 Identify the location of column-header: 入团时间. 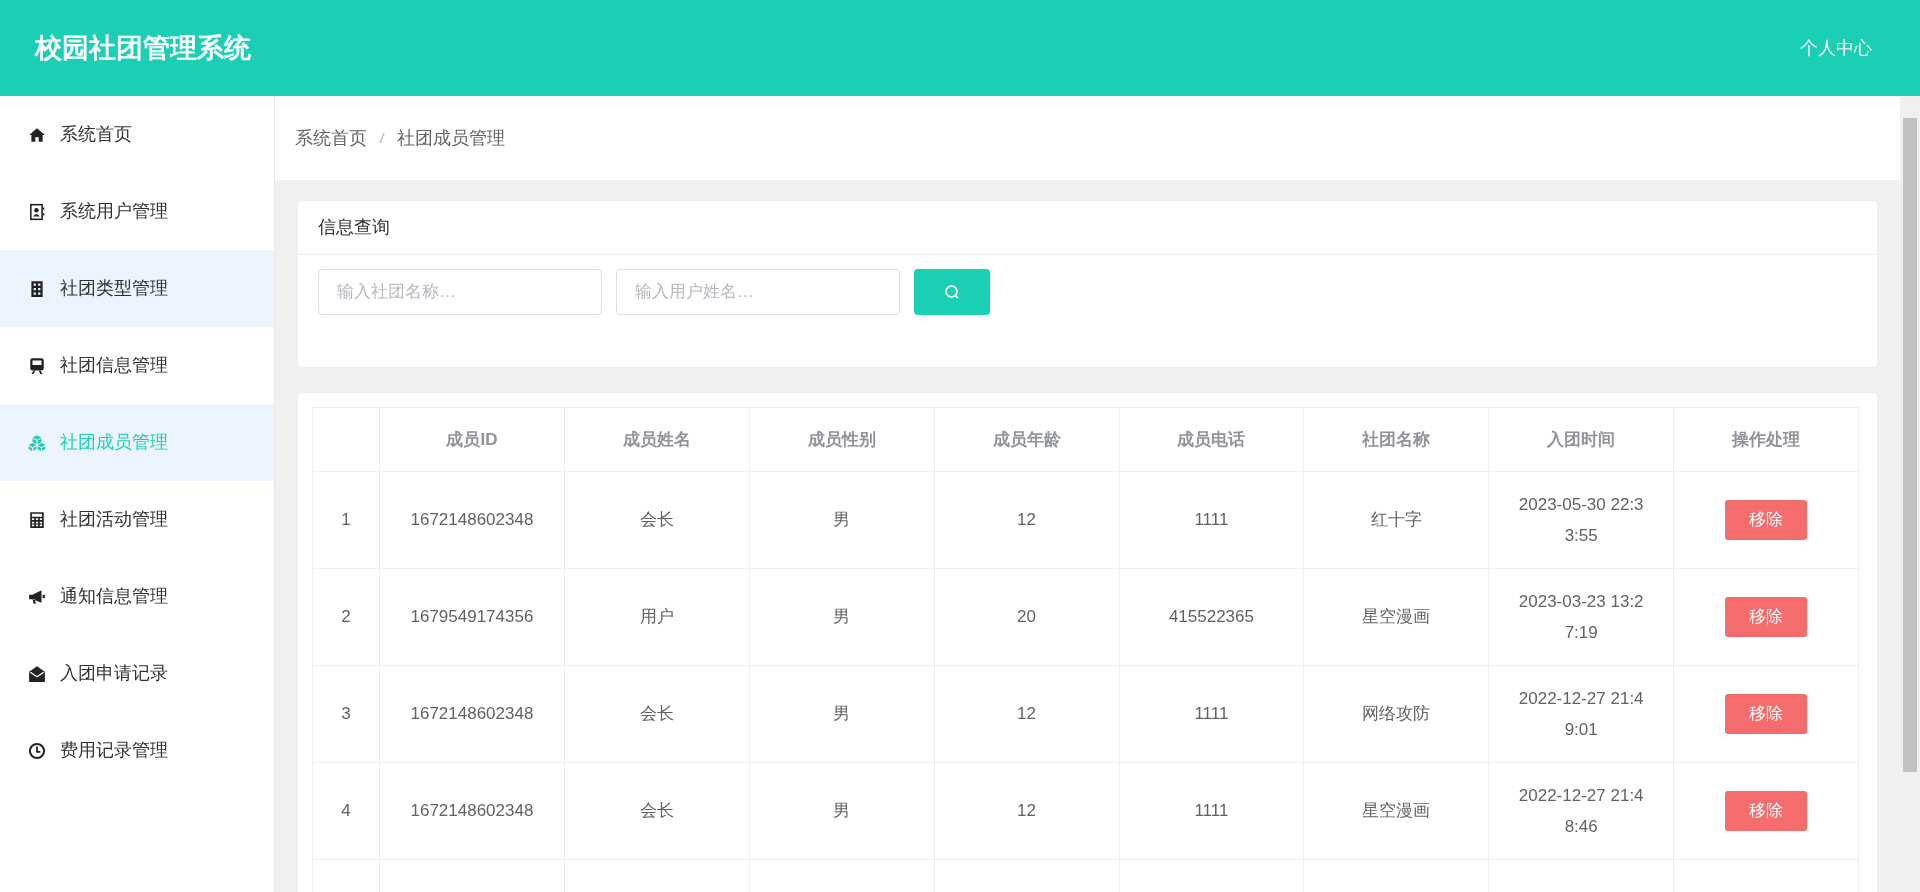
(1581, 439).